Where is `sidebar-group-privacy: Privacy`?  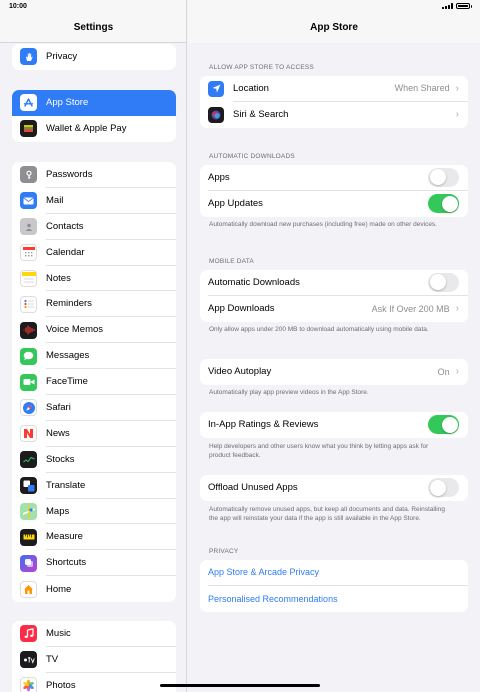 sidebar-group-privacy: Privacy is located at coordinates (94, 57).